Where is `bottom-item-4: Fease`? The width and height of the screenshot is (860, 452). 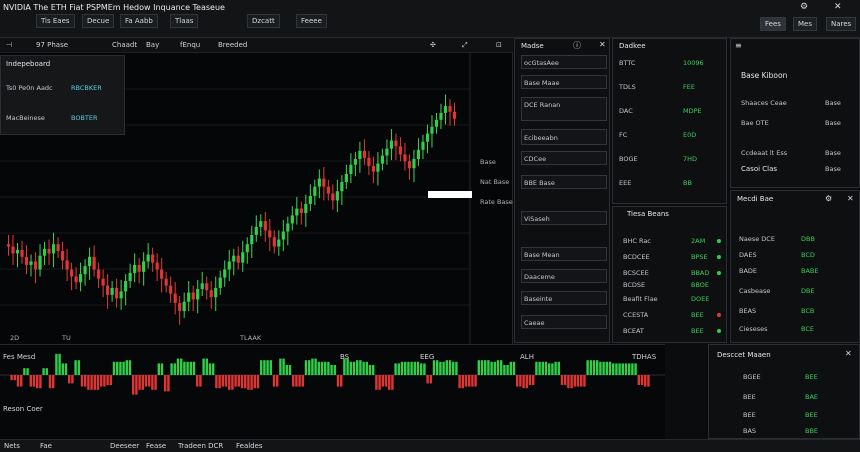 bottom-item-4: Fease is located at coordinates (156, 446).